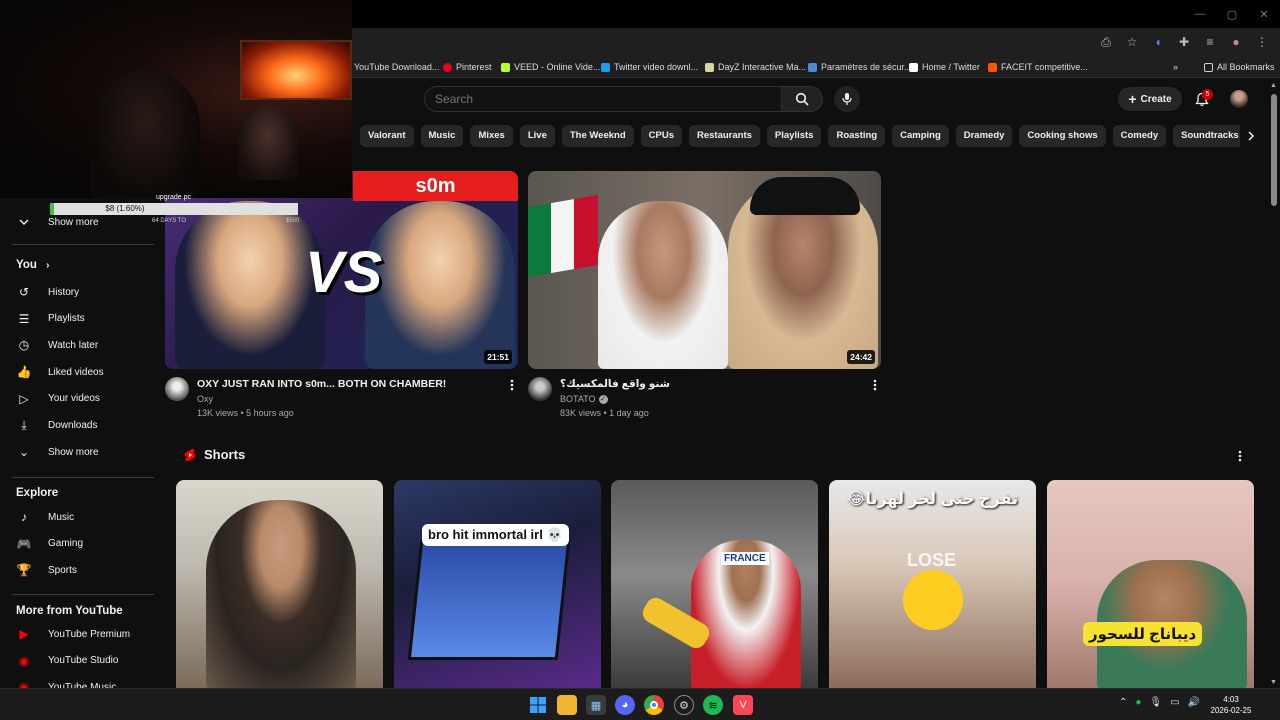 The height and width of the screenshot is (720, 1280). What do you see at coordinates (847, 99) in the screenshot?
I see `voice-search-button` at bounding box center [847, 99].